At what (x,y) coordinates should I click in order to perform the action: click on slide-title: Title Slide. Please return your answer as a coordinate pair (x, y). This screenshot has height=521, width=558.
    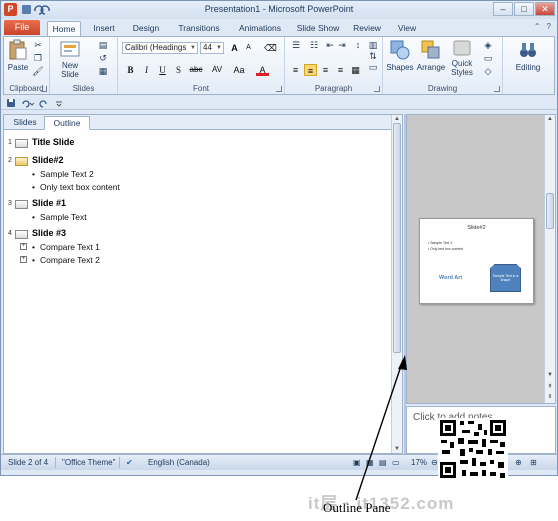
    Looking at the image, I should click on (53, 142).